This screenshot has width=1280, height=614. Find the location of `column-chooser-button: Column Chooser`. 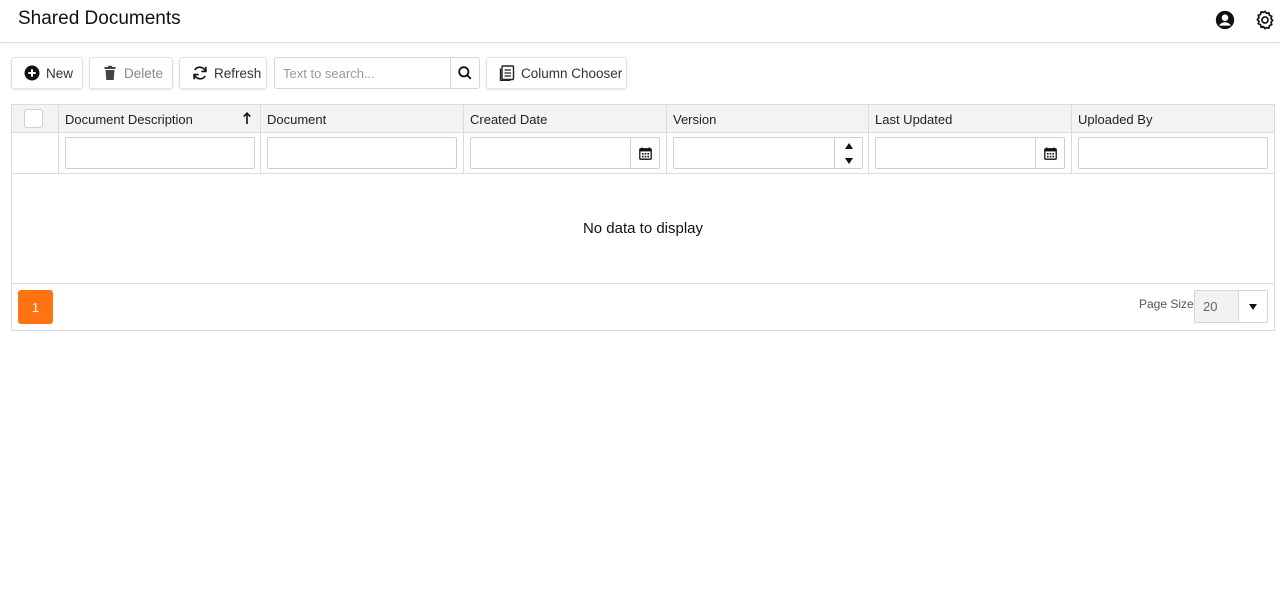

column-chooser-button: Column Chooser is located at coordinates (556, 73).